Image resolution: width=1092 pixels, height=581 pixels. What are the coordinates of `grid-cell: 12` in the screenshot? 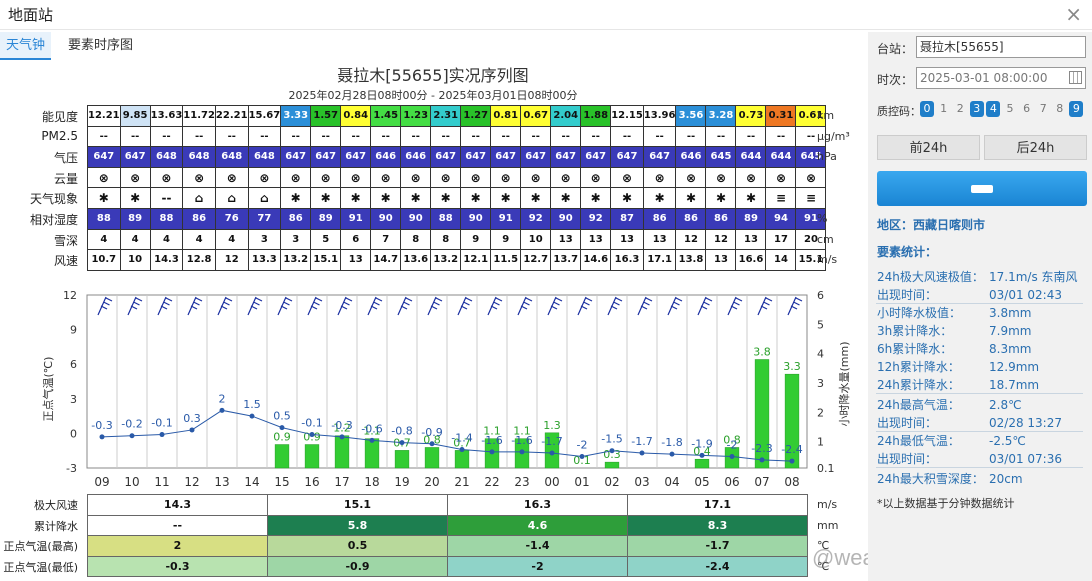 It's located at (231, 260).